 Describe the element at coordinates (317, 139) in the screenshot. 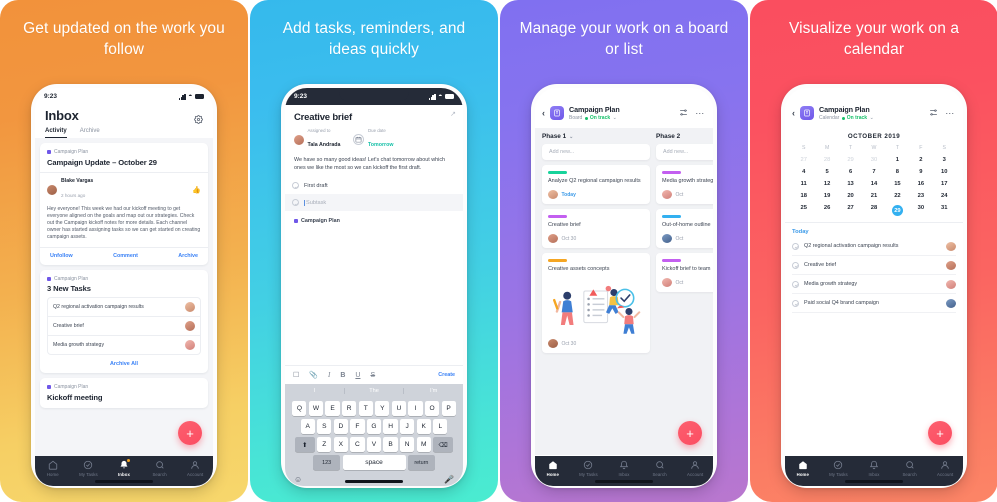

I see `assignee-field: Assigned to Tala Andrada` at that location.